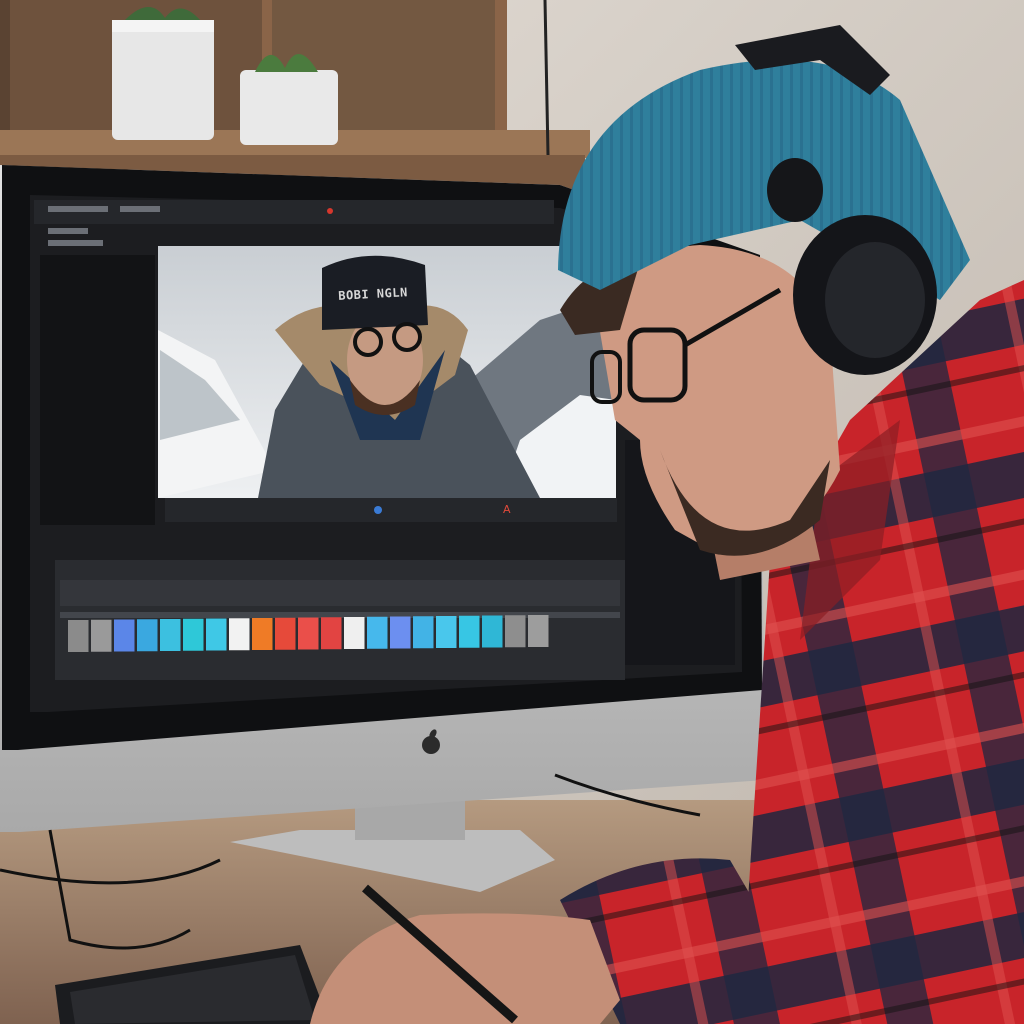  What do you see at coordinates (97, 390) in the screenshot?
I see `editor-left-panel` at bounding box center [97, 390].